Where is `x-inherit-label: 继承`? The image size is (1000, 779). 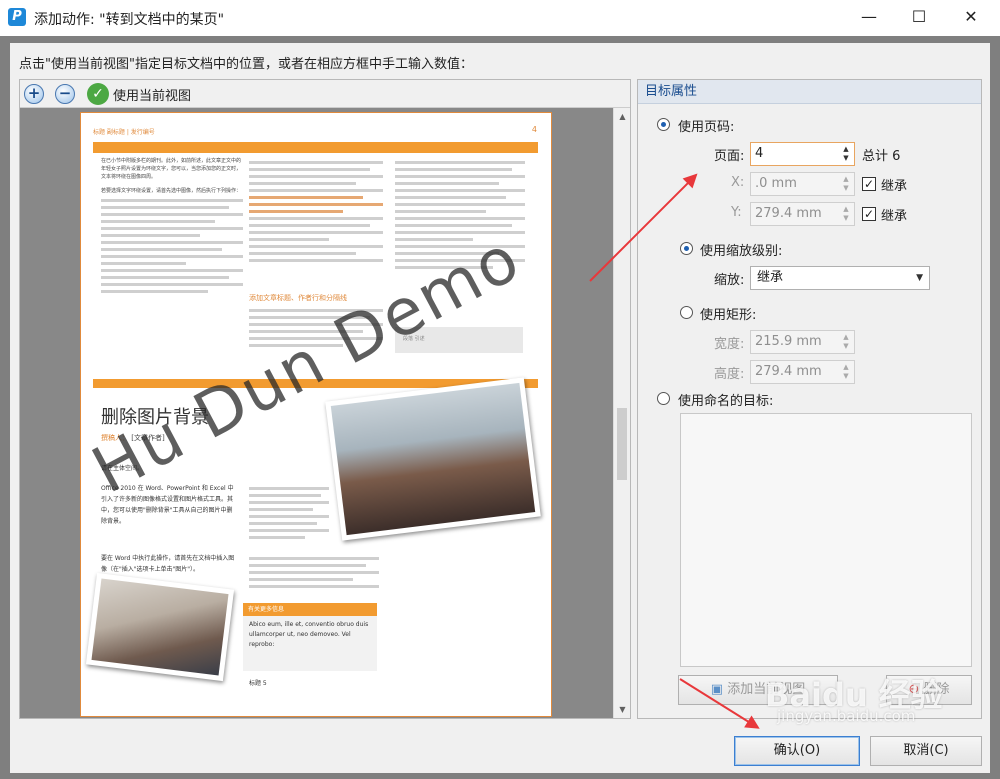 x-inherit-label: 继承 is located at coordinates (894, 186).